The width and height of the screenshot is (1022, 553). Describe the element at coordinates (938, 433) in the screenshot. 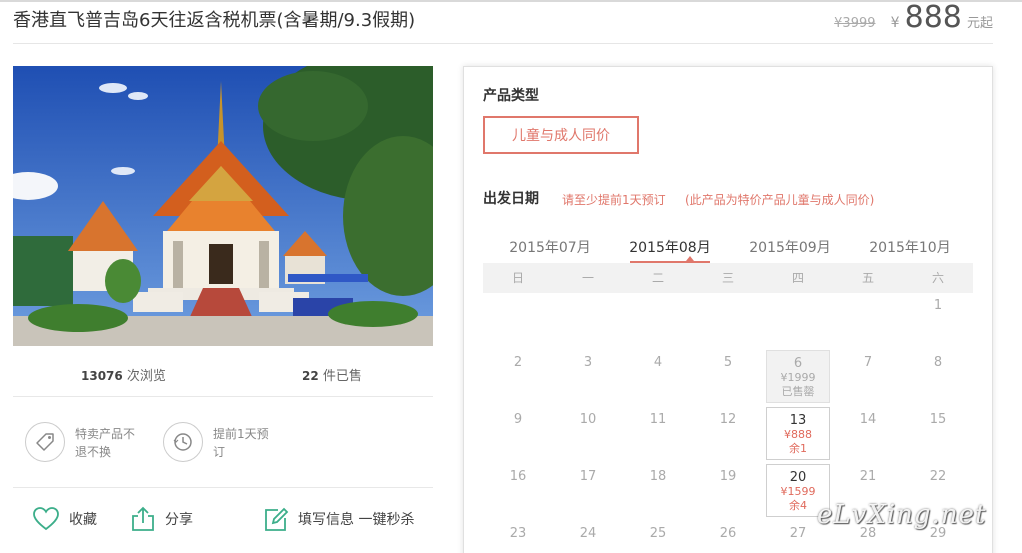

I see `calendar-day: 15` at that location.